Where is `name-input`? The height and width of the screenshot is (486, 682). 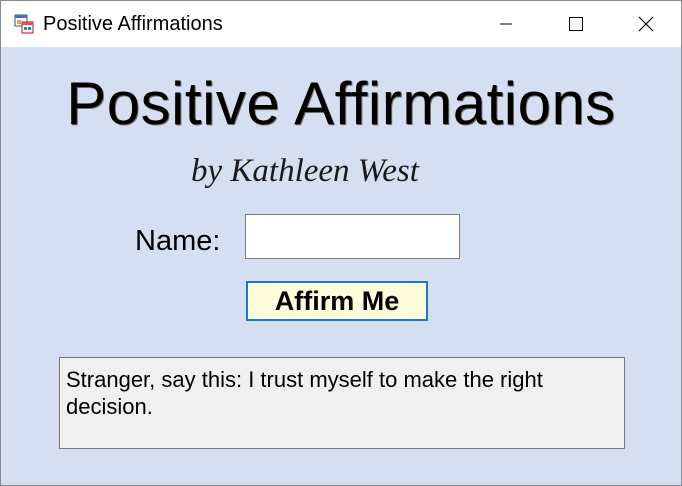
name-input is located at coordinates (352, 236).